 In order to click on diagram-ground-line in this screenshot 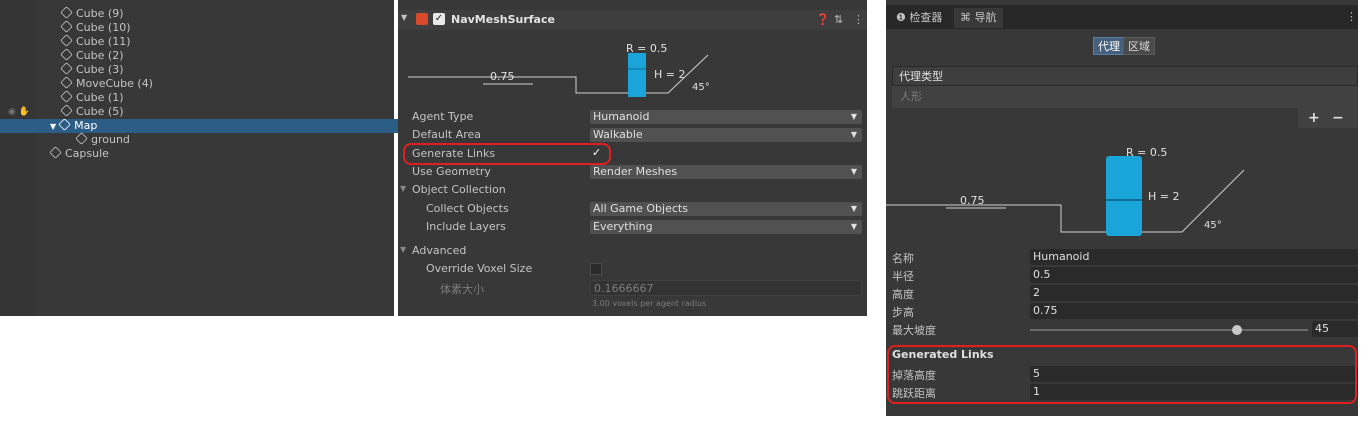, I will do `click(1065, 201)`.